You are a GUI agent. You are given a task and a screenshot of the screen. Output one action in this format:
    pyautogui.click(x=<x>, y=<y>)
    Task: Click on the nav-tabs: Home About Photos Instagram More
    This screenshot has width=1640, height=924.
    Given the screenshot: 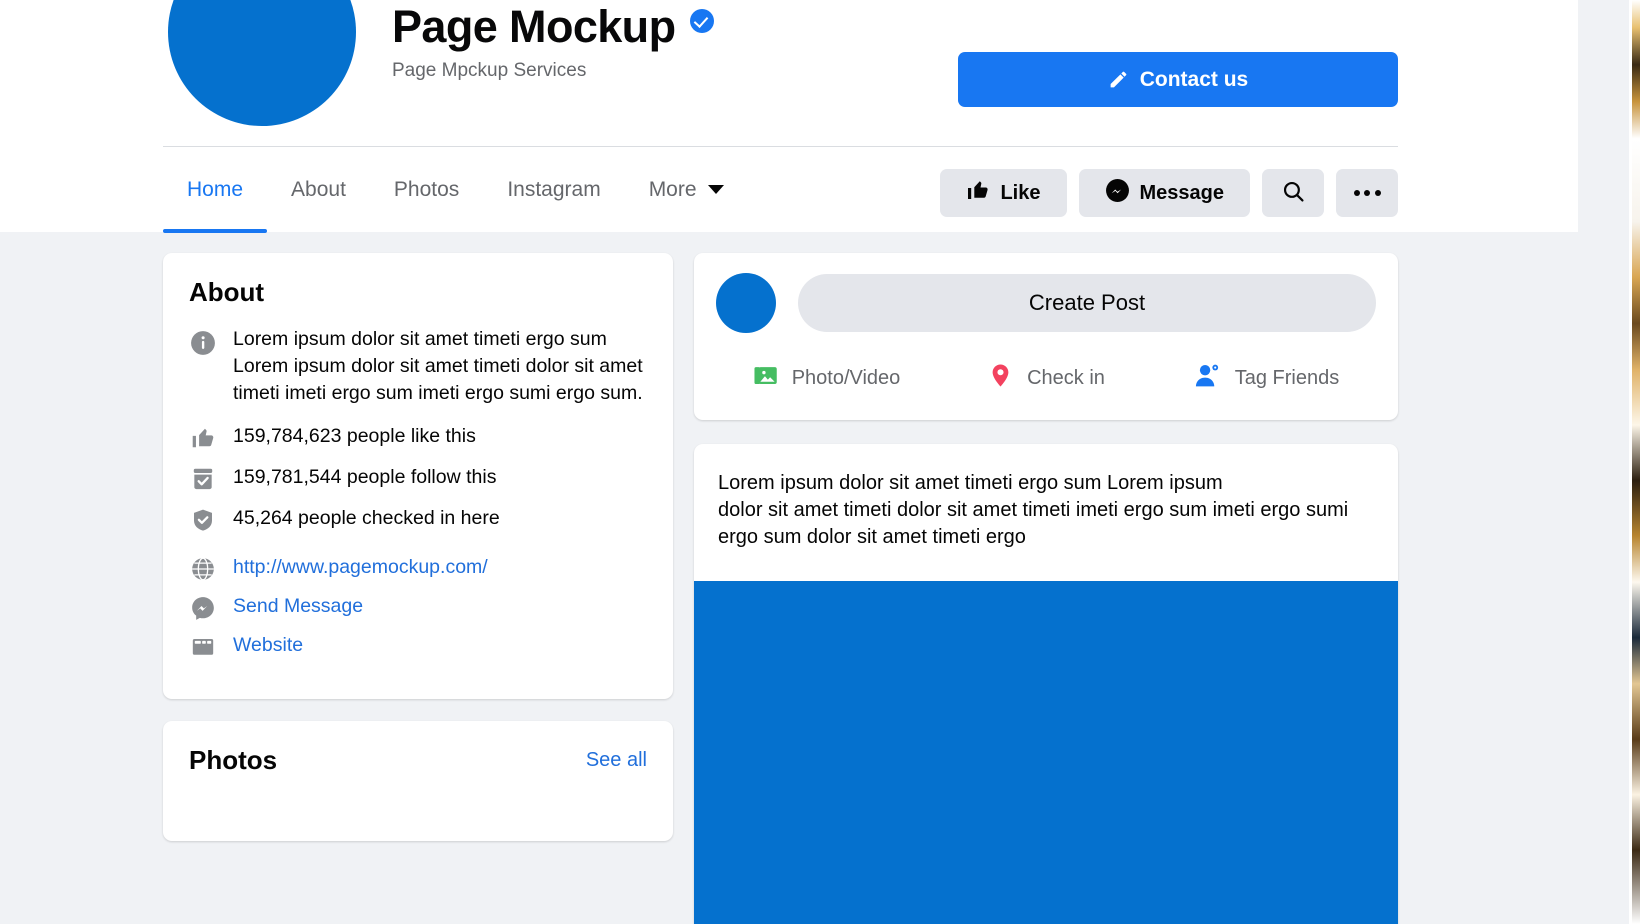 What is the action you would take?
    pyautogui.click(x=455, y=190)
    